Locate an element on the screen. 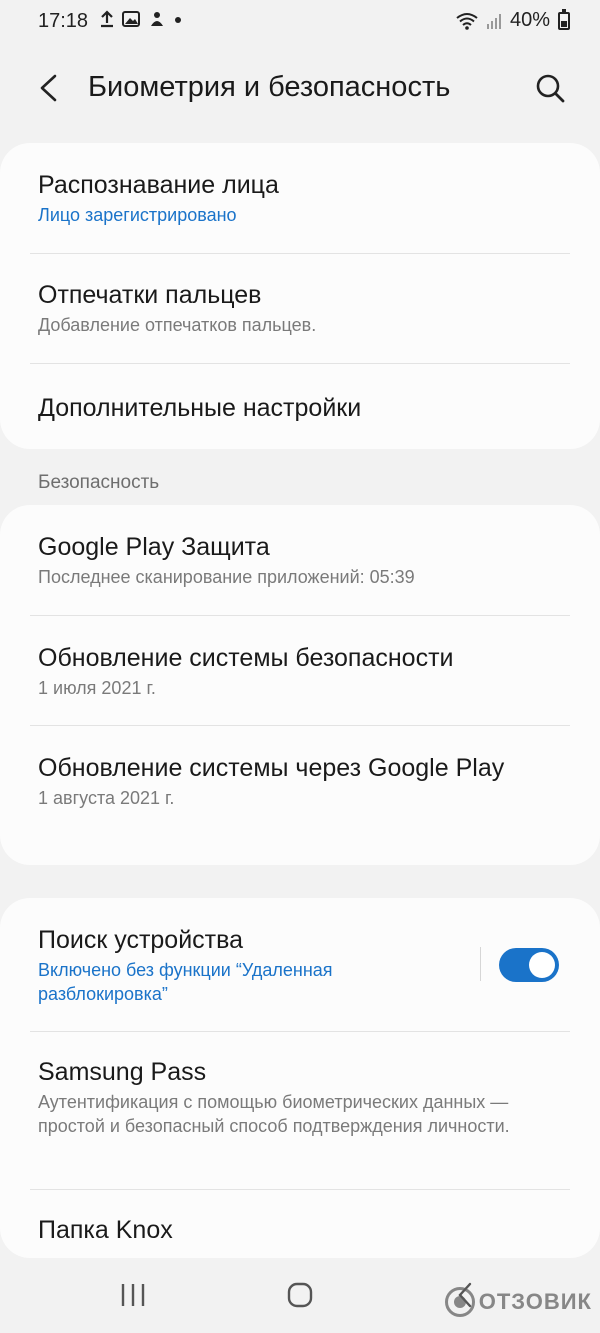  section-label-security: Безопасность is located at coordinates (99, 482).